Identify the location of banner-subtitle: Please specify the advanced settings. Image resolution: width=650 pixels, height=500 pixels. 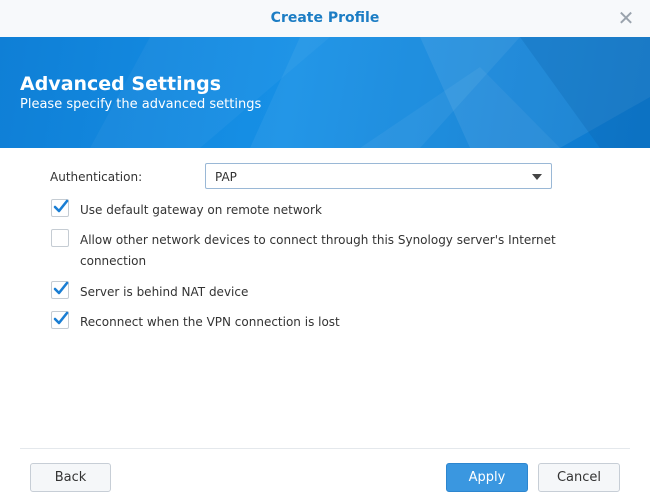
(141, 104).